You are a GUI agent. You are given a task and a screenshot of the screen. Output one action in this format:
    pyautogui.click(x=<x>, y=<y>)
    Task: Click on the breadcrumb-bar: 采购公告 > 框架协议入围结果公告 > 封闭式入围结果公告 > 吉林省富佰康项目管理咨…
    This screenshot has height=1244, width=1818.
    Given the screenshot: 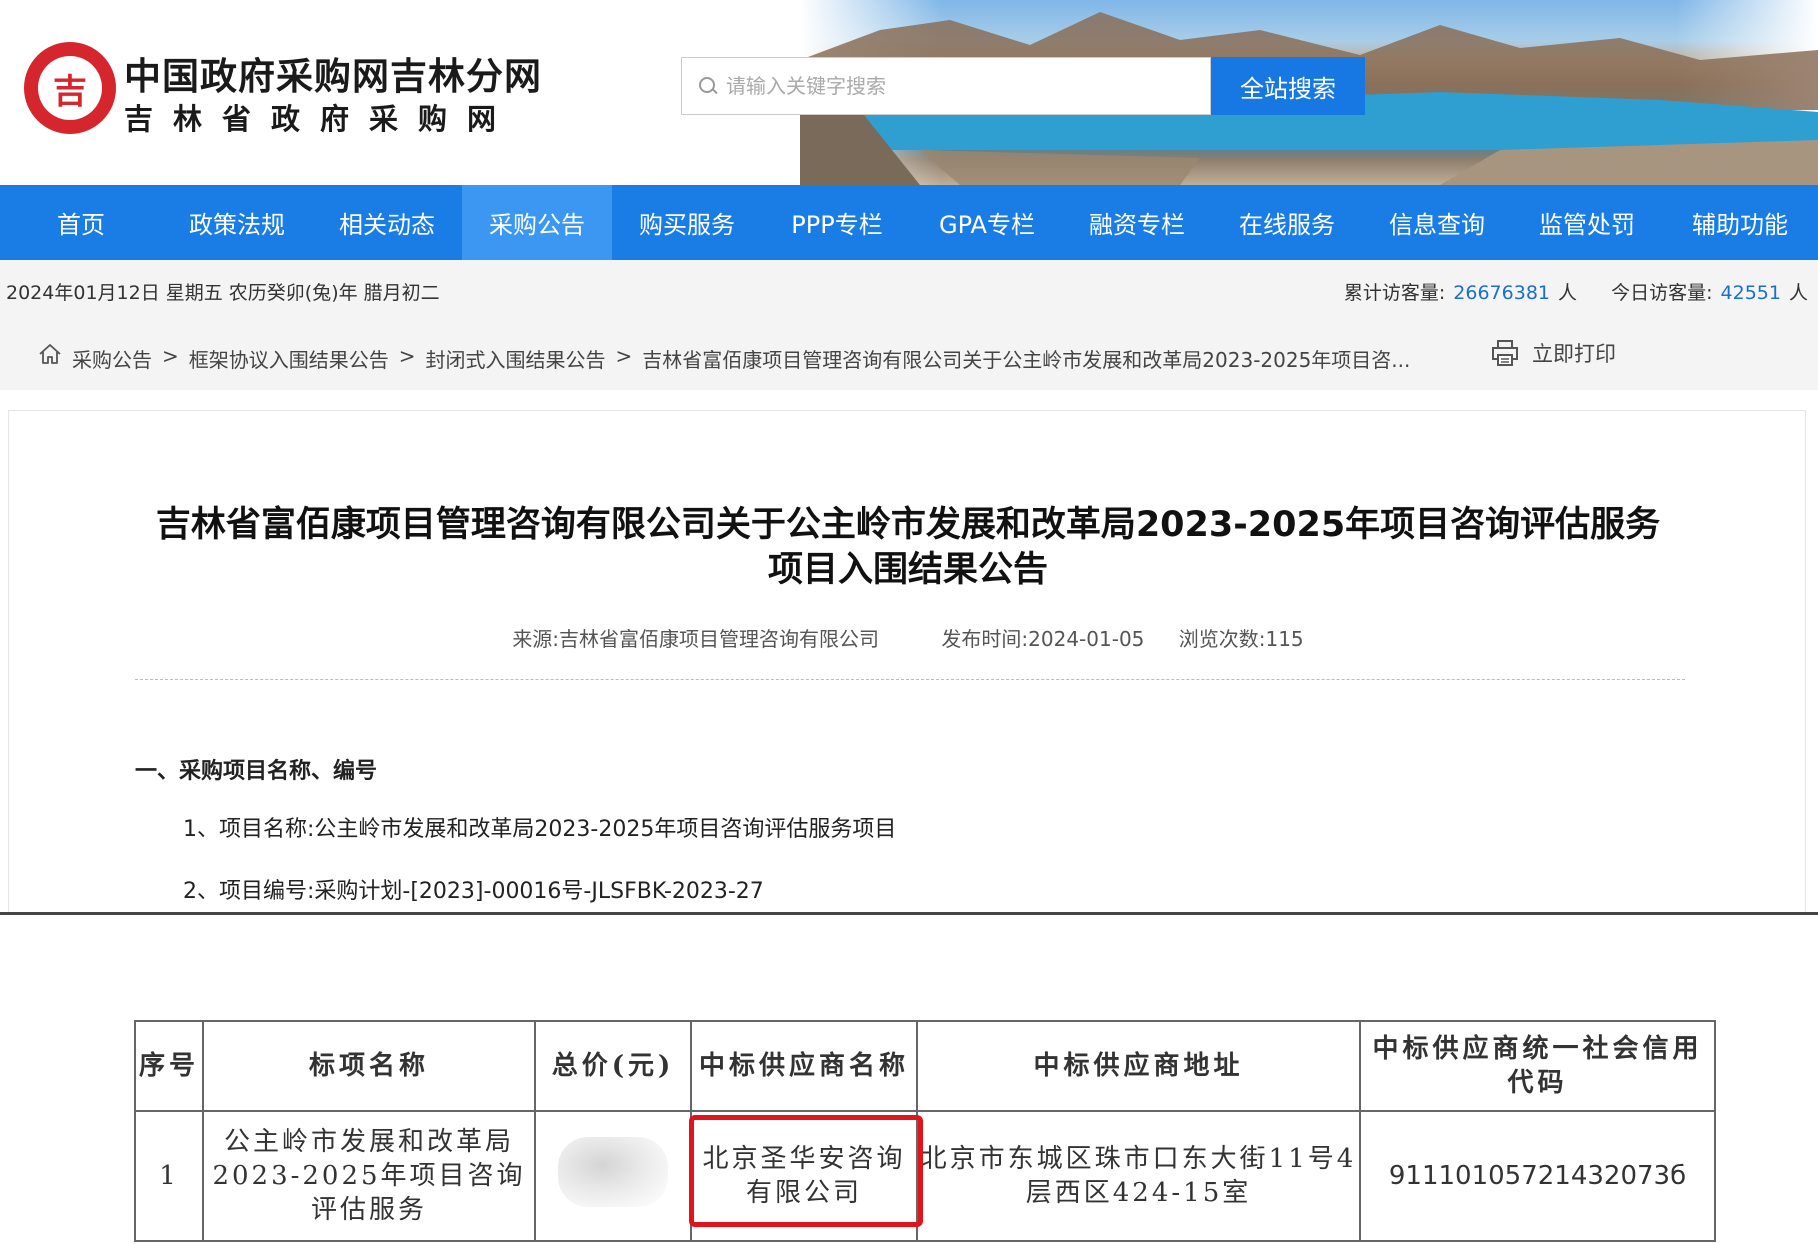 What is the action you would take?
    pyautogui.click(x=909, y=355)
    